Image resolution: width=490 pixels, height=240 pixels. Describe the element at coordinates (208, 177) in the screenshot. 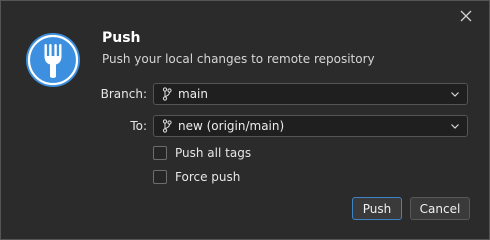

I see `force-push-label: Force push` at that location.